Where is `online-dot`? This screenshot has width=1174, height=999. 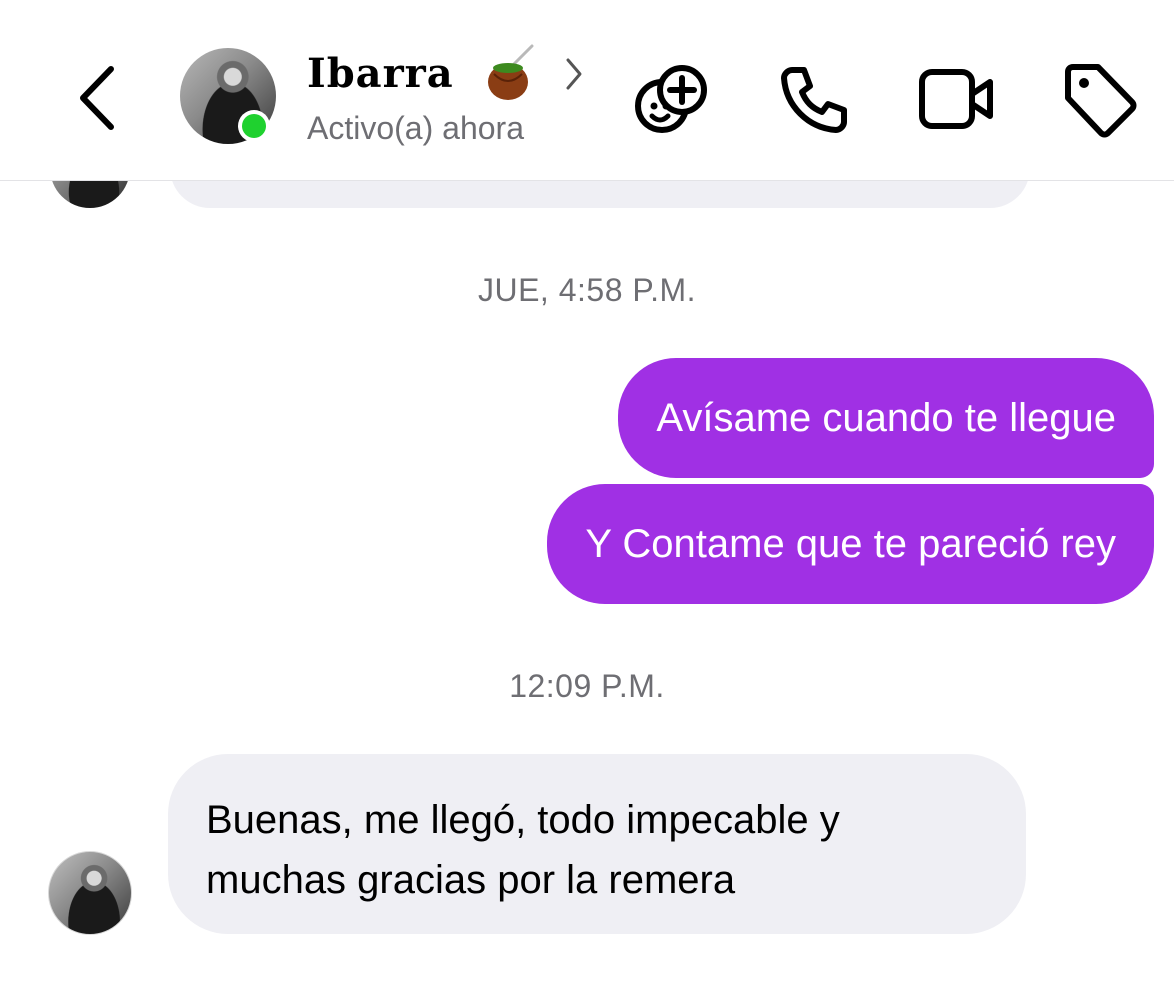 online-dot is located at coordinates (254, 126).